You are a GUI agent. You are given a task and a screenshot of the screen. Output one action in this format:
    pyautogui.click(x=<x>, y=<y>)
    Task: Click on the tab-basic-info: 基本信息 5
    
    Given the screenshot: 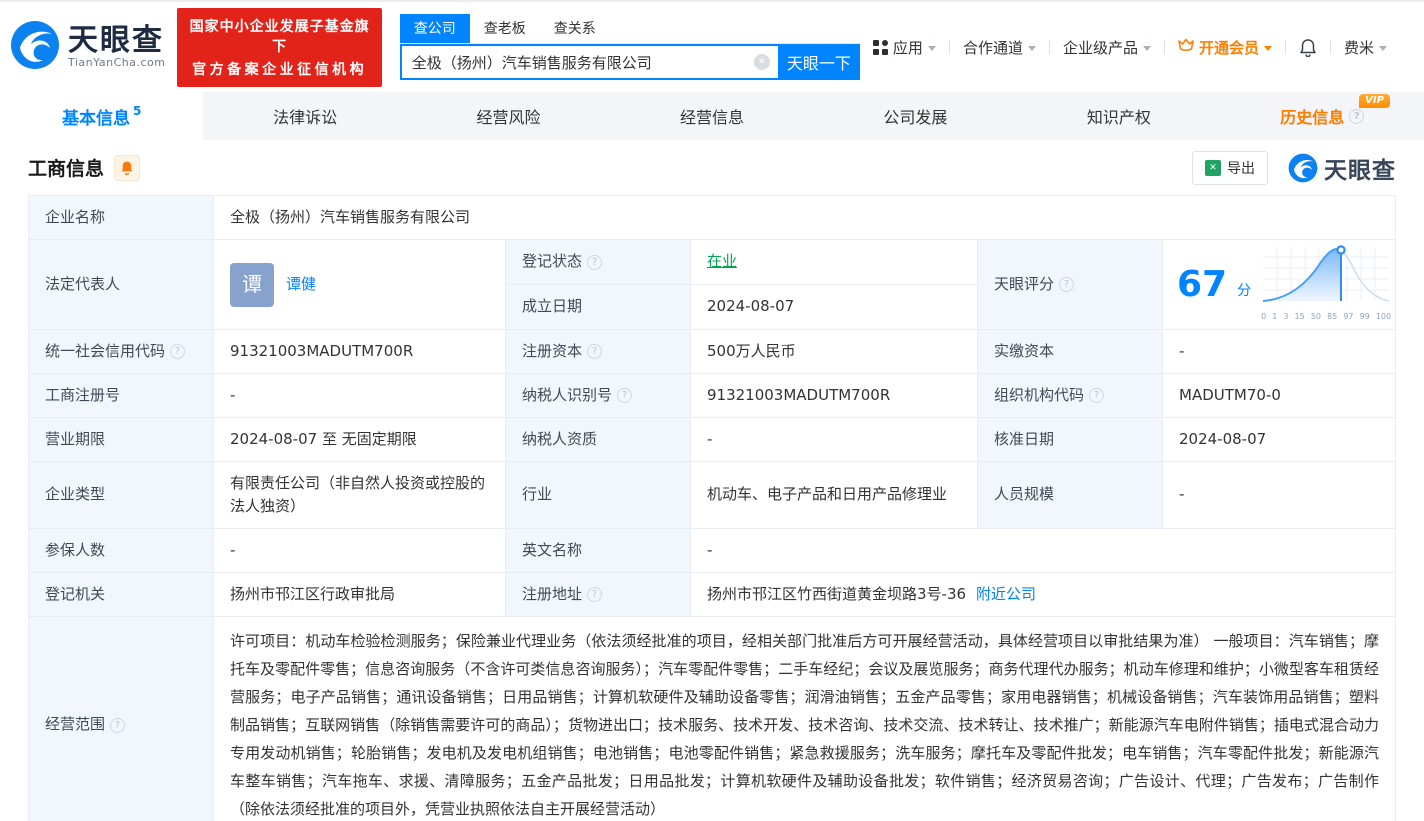 What is the action you would take?
    pyautogui.click(x=102, y=116)
    